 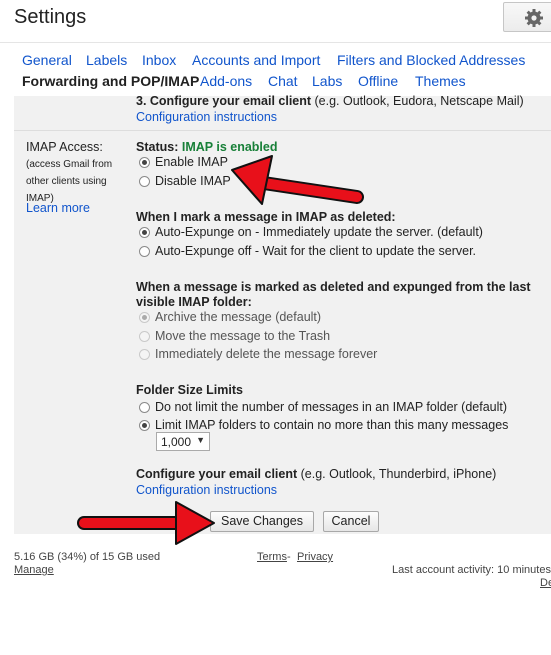 What do you see at coordinates (146, 523) in the screenshot?
I see `save-changes-arrow` at bounding box center [146, 523].